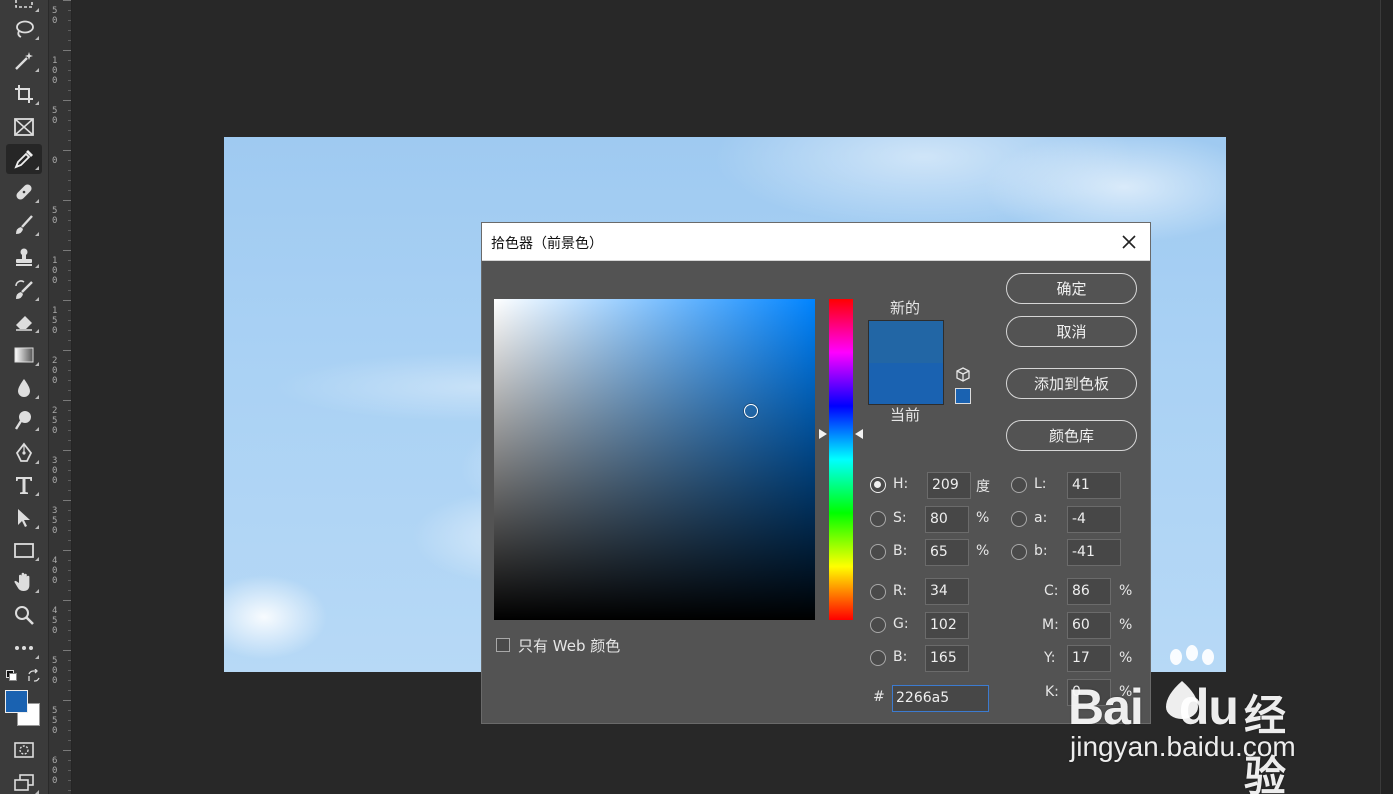 This screenshot has width=1393, height=794. What do you see at coordinates (24, 420) in the screenshot?
I see `dodge-tool` at bounding box center [24, 420].